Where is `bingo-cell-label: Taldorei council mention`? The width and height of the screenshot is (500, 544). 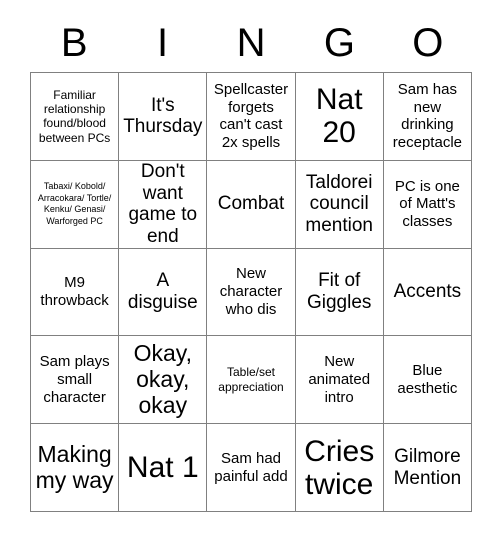
bingo-cell-label: Taldorei council mention is located at coordinates (339, 204).